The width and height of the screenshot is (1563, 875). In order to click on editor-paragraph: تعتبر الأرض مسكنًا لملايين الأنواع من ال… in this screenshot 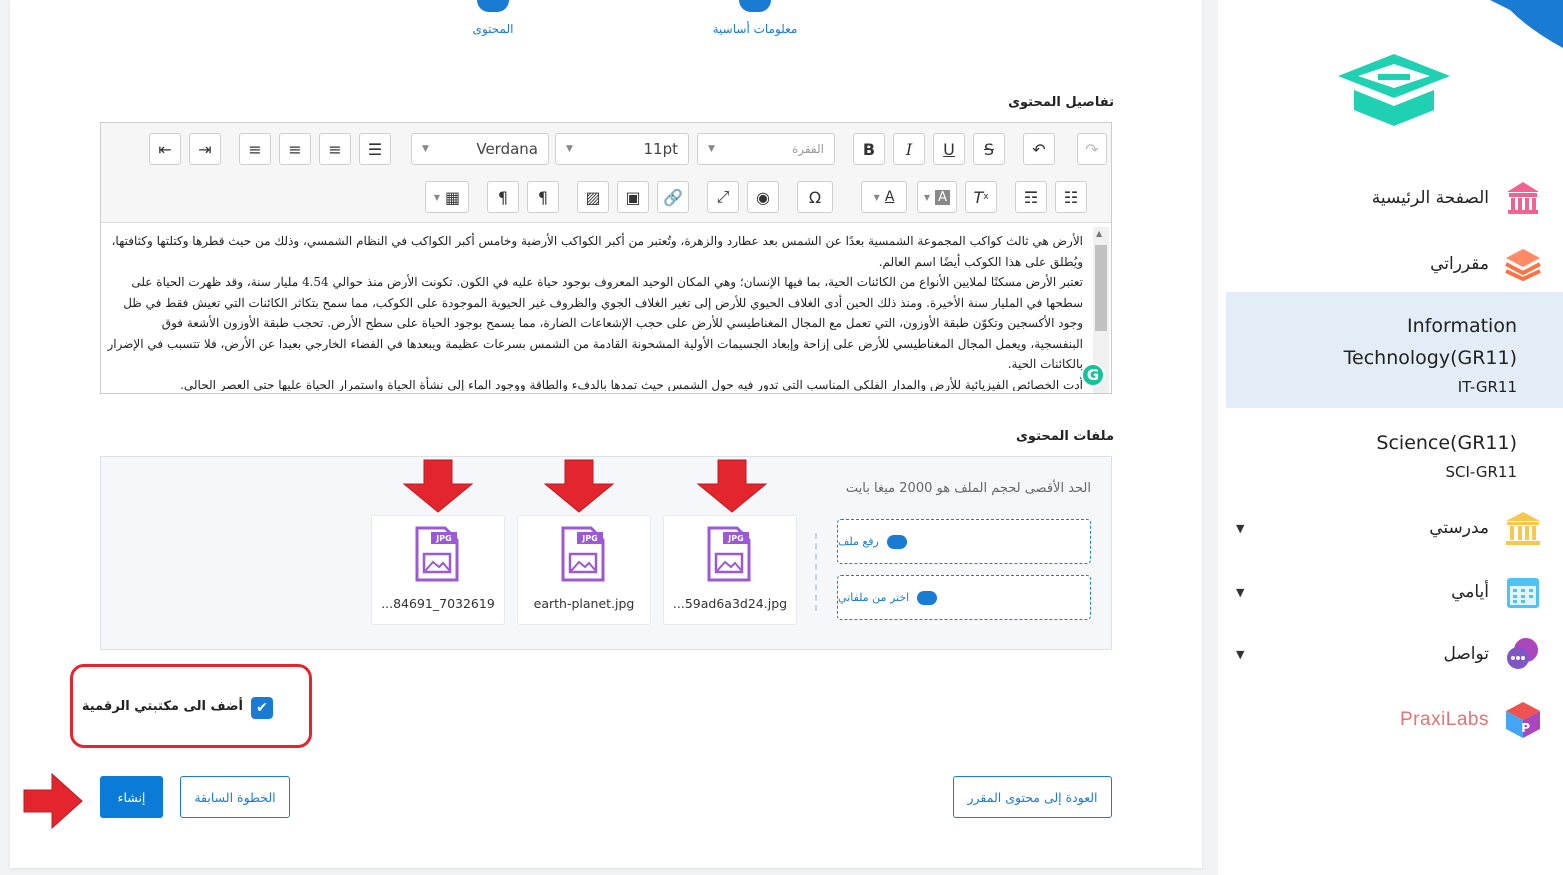, I will do `click(595, 323)`.